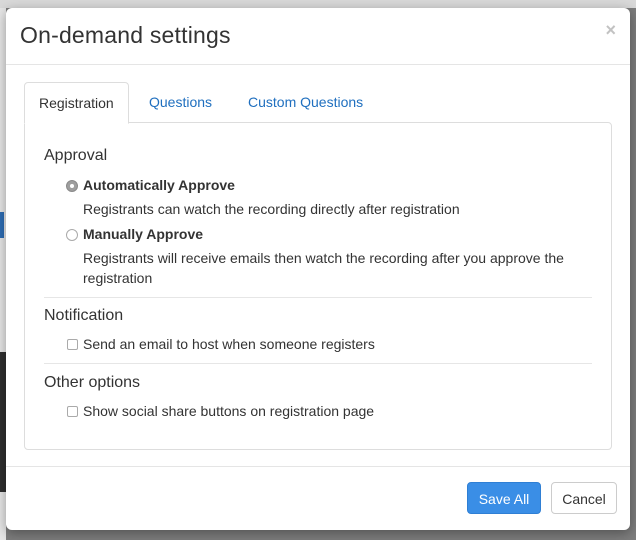 This screenshot has width=636, height=540. What do you see at coordinates (92, 382) in the screenshot?
I see `other-options-heading: Other options` at bounding box center [92, 382].